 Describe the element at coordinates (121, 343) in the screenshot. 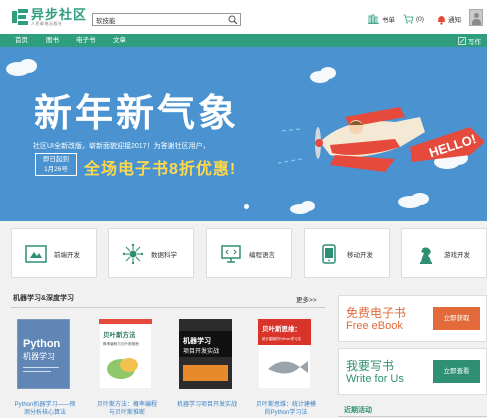

I see `cover-subtitle: 概率编程与贝叶斯推断` at that location.